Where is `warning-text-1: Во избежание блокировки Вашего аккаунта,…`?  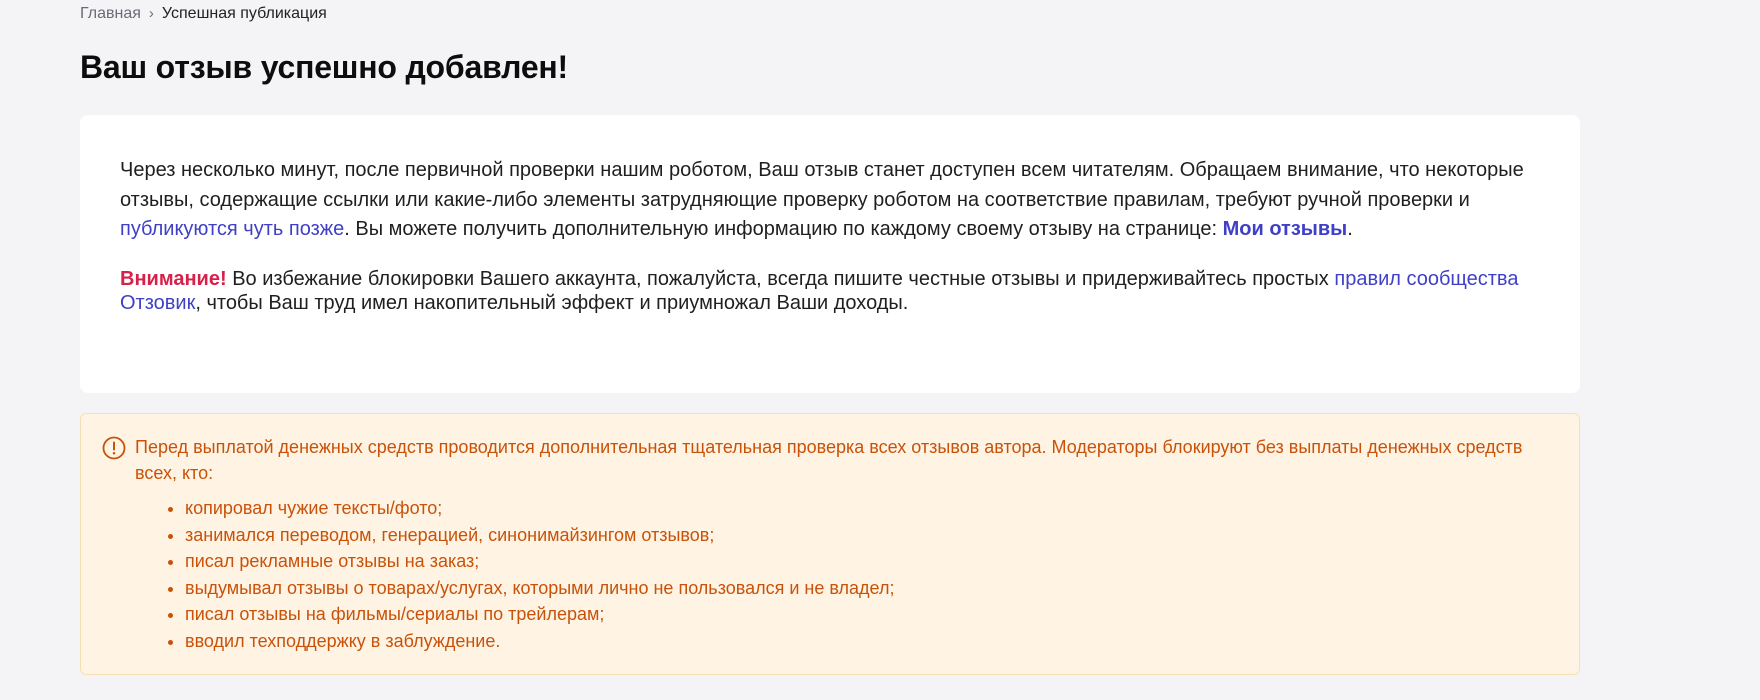
warning-text-1: Во избежание блокировки Вашего аккаунта,… is located at coordinates (780, 278).